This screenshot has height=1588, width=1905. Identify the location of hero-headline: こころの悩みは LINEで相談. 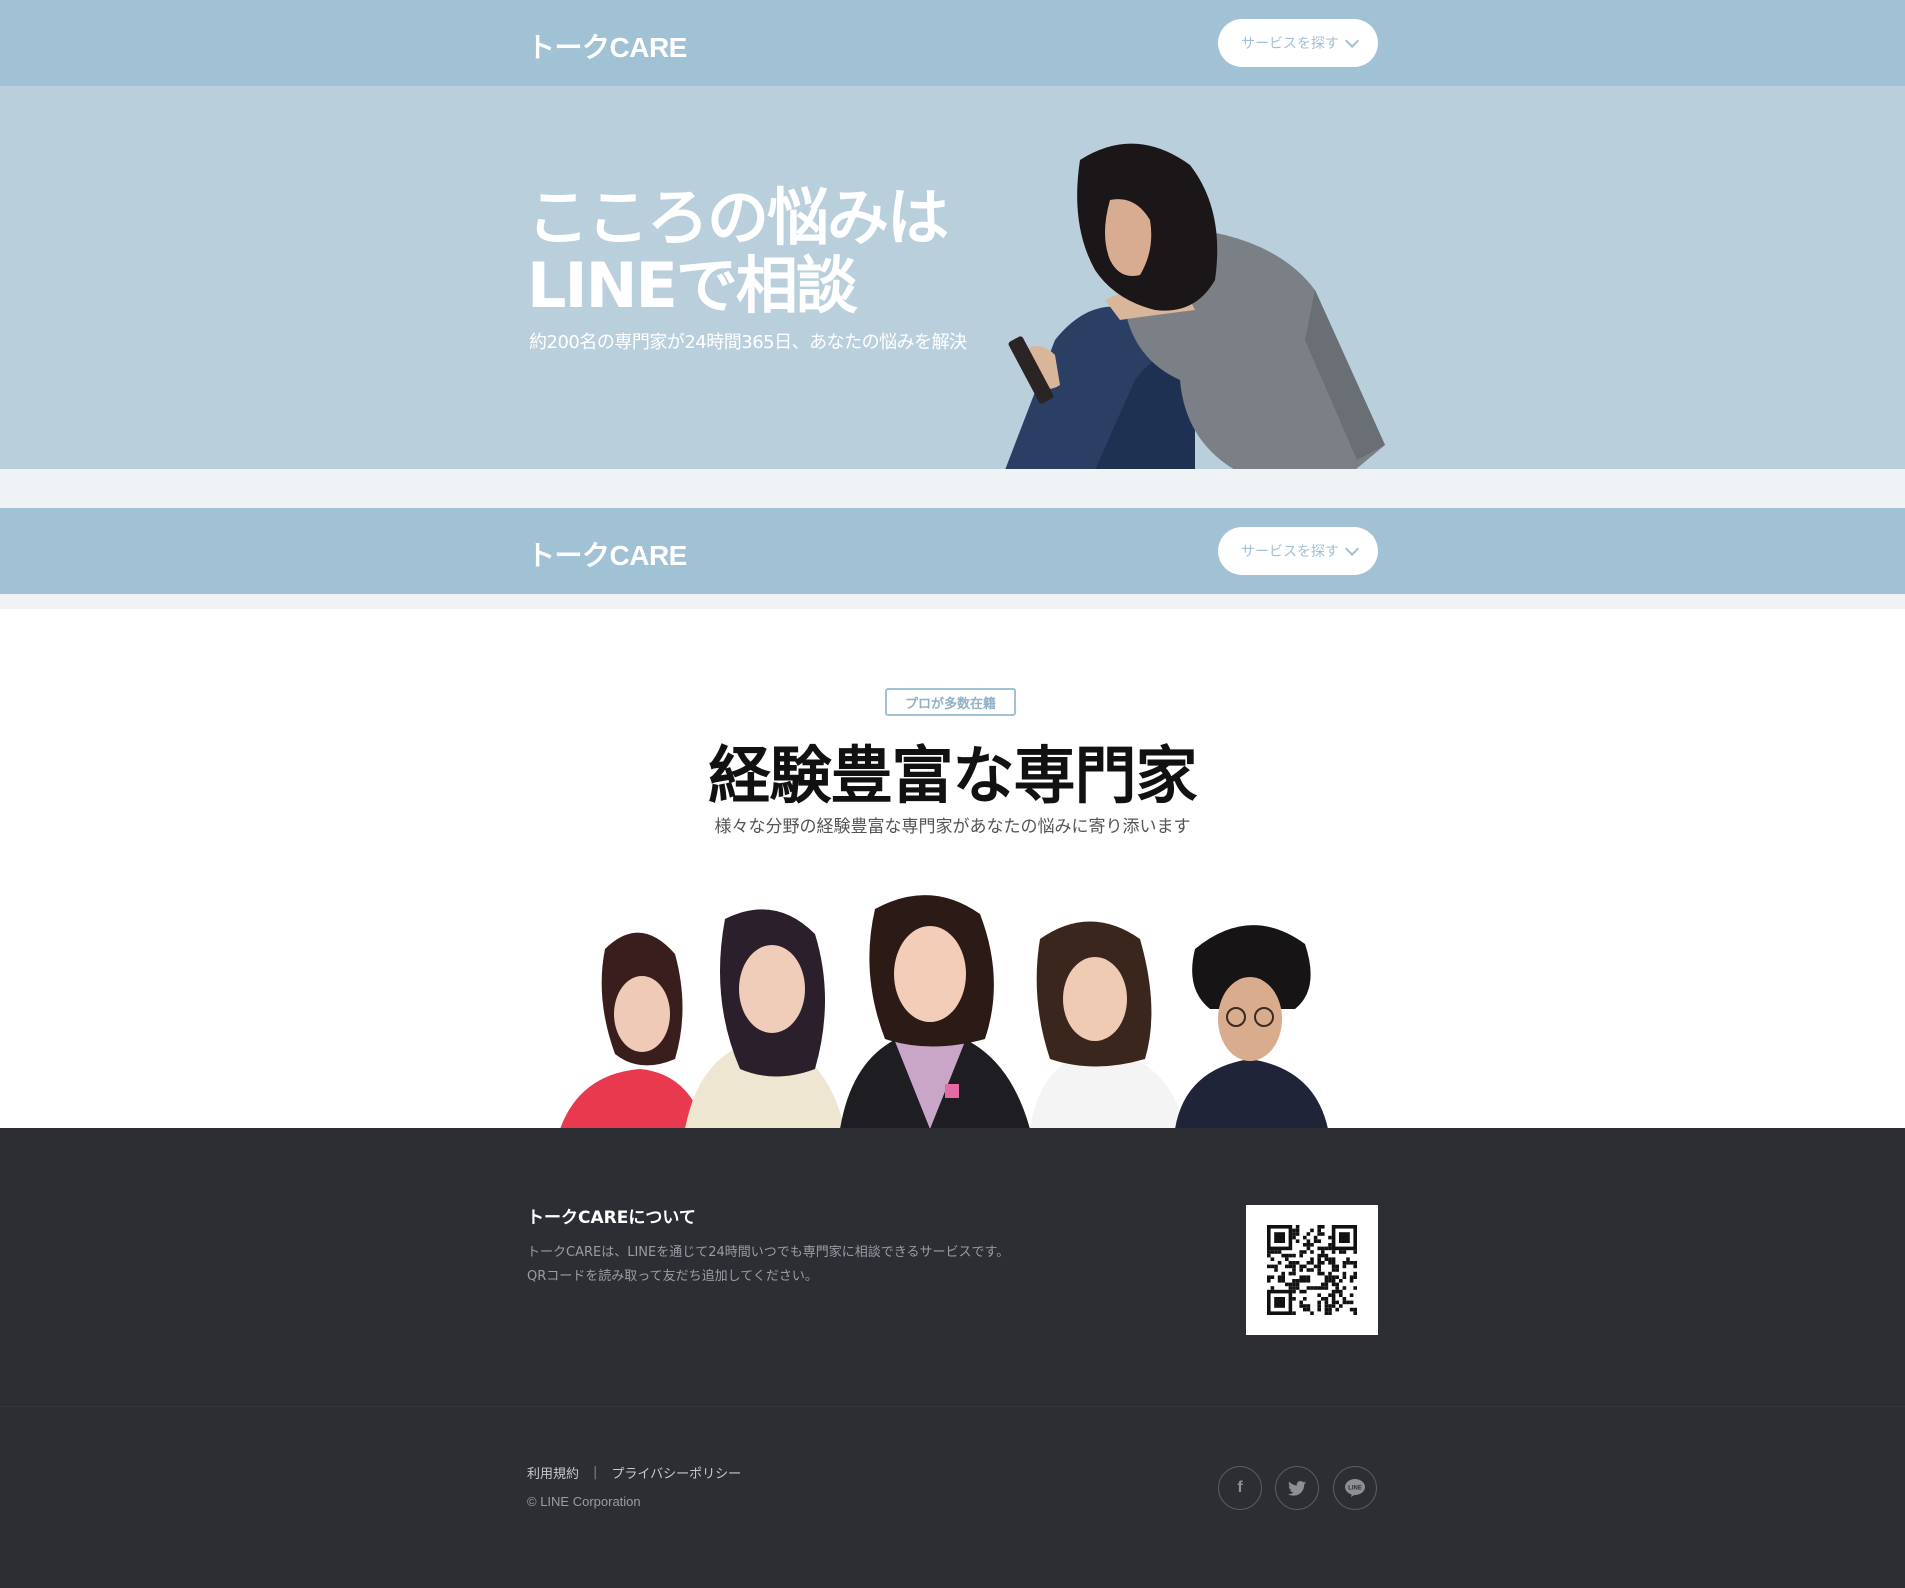
(738, 251).